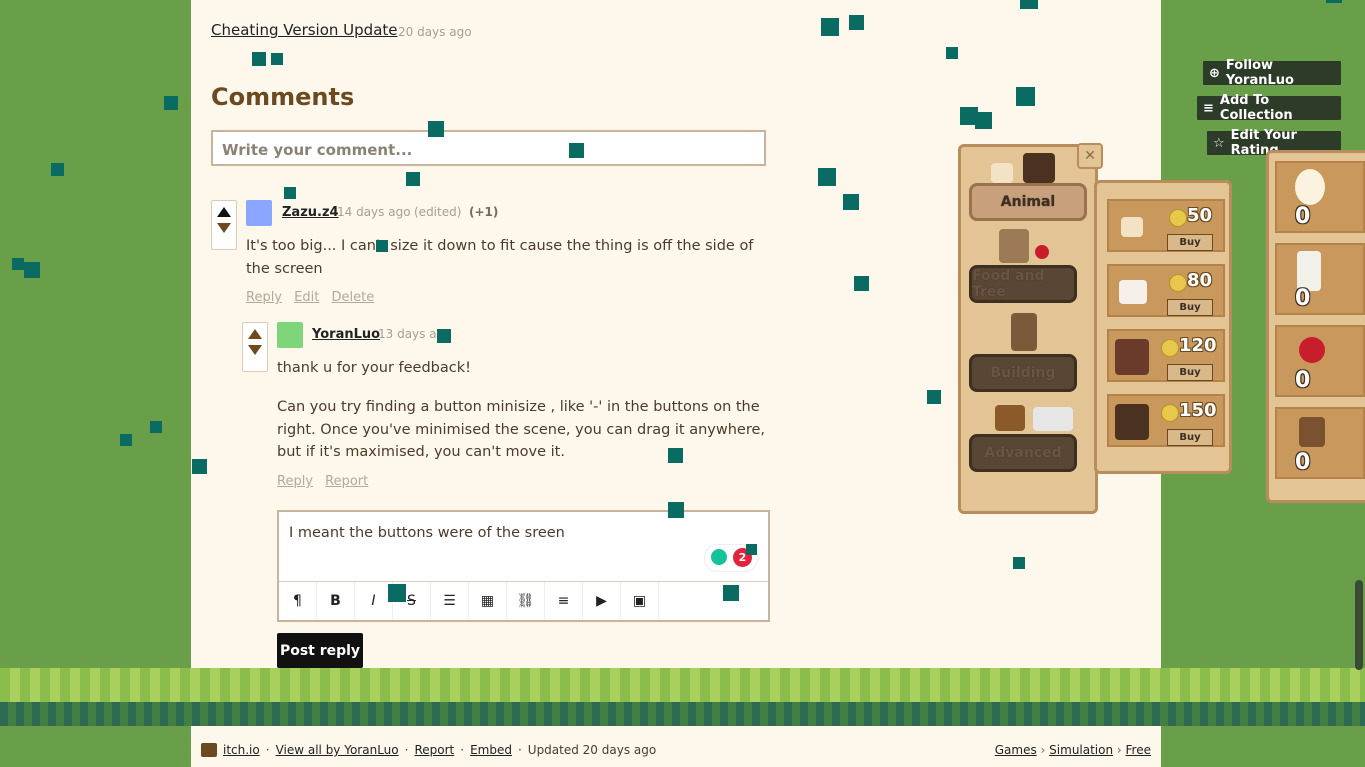  Describe the element at coordinates (427, 533) in the screenshot. I see `reply-text: I meant the buttons were of the sreen` at that location.